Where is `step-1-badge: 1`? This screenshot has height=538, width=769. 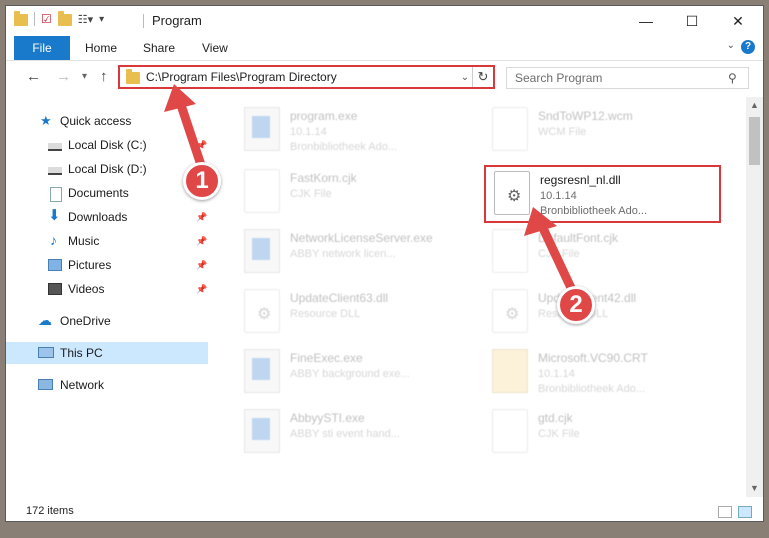
step-1-badge: 1 is located at coordinates (202, 181).